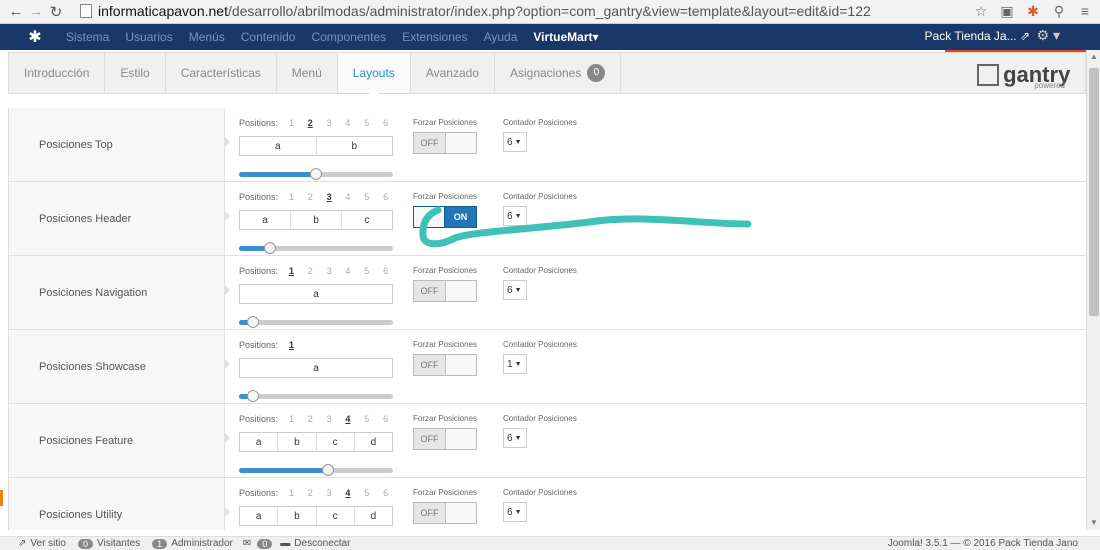  Describe the element at coordinates (221, 73) in the screenshot. I see `tab-caracter-sticas: Características` at that location.